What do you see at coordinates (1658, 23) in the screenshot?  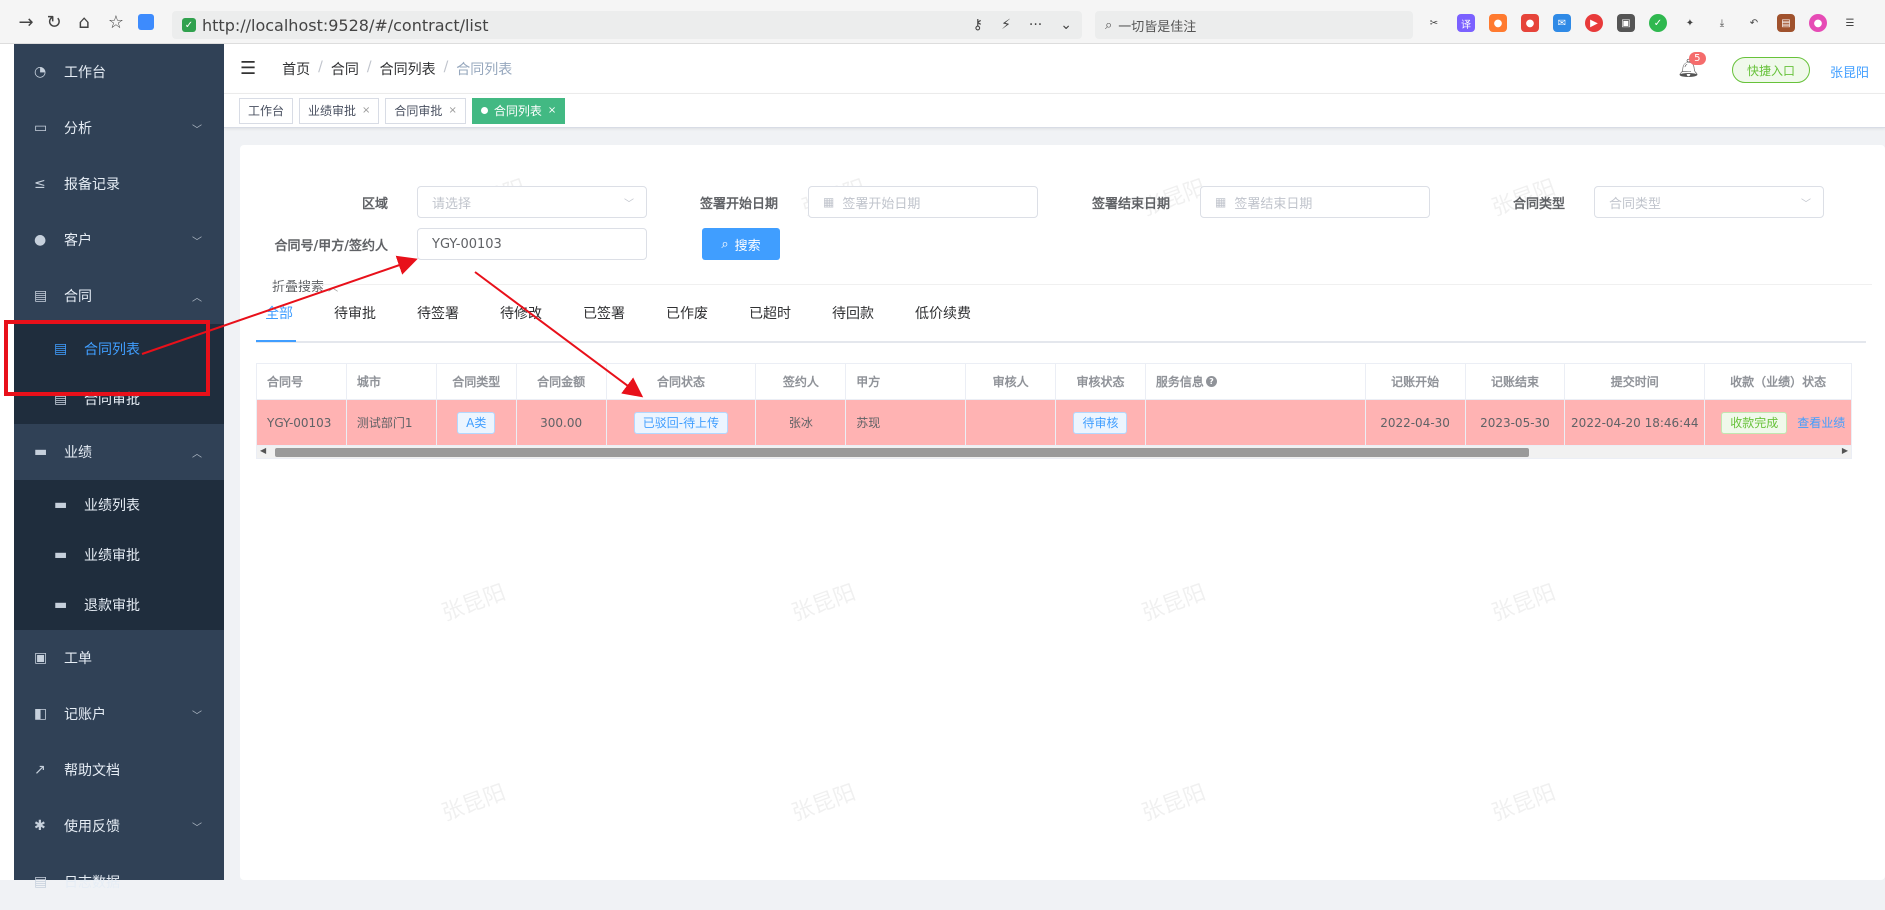 I see `check-extension-icon: ✓` at bounding box center [1658, 23].